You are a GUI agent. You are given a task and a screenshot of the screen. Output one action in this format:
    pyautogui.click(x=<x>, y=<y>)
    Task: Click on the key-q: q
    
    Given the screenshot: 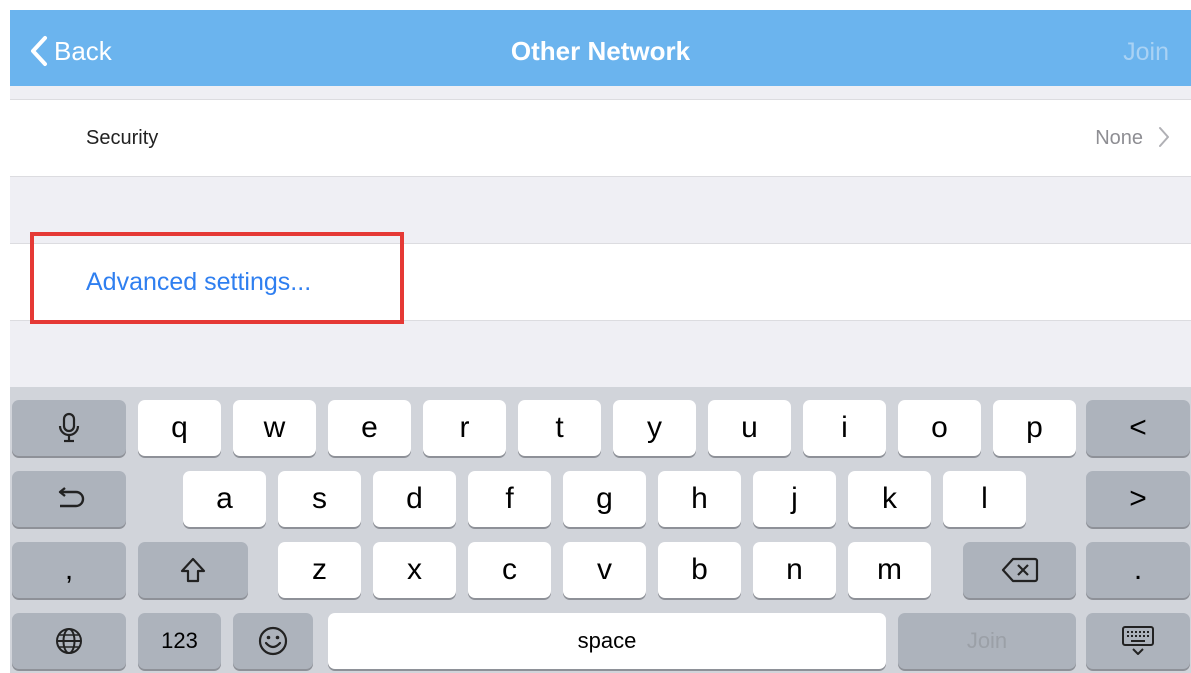 What is the action you would take?
    pyautogui.click(x=179, y=428)
    